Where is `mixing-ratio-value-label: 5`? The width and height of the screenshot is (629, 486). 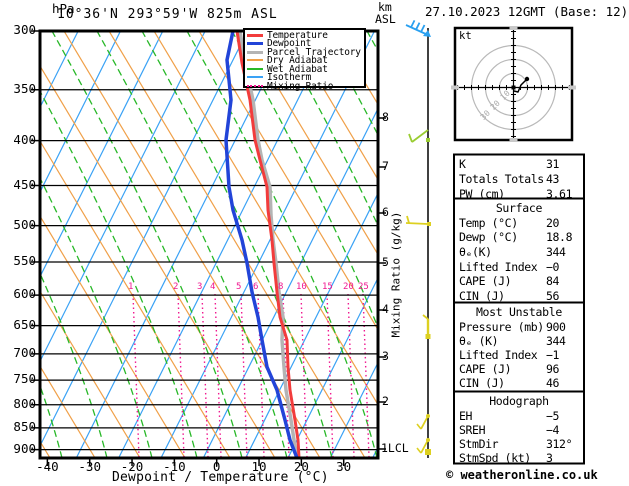 mixing-ratio-value-label: 5 is located at coordinates (239, 287).